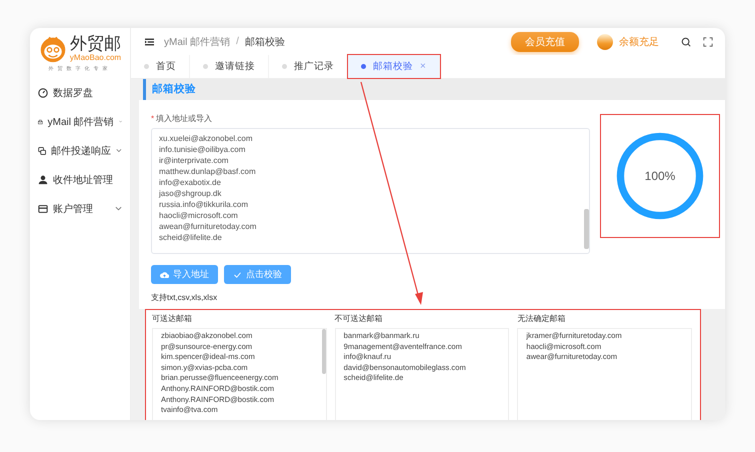 The image size is (755, 452). I want to click on cloud-upload-icon, so click(164, 274).